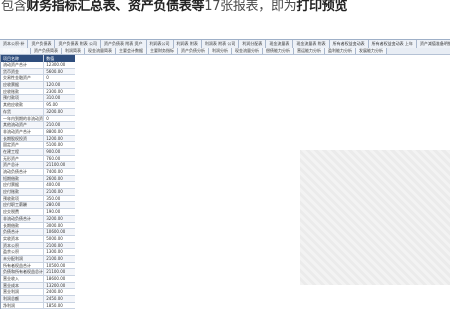 The width and height of the screenshot is (450, 309). Describe the element at coordinates (160, 44) in the screenshot. I see `sheet-tab: 利润表公司` at that location.